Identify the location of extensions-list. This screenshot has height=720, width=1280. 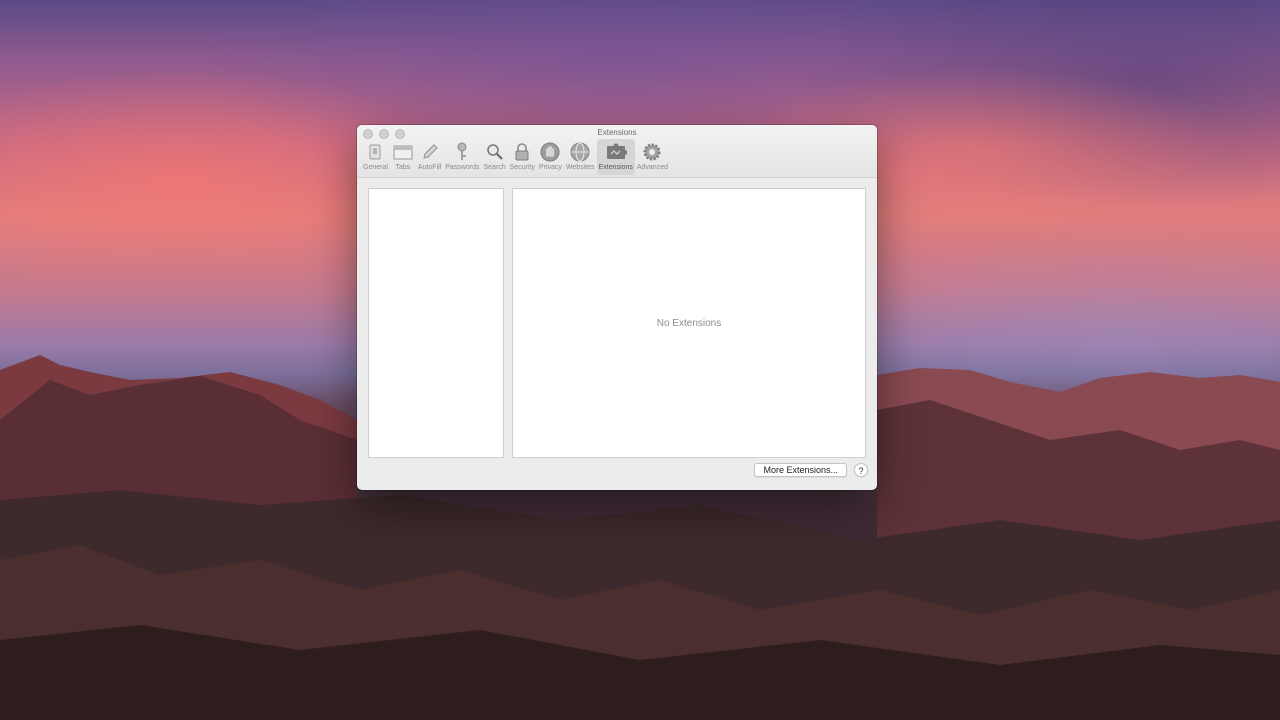
(436, 323).